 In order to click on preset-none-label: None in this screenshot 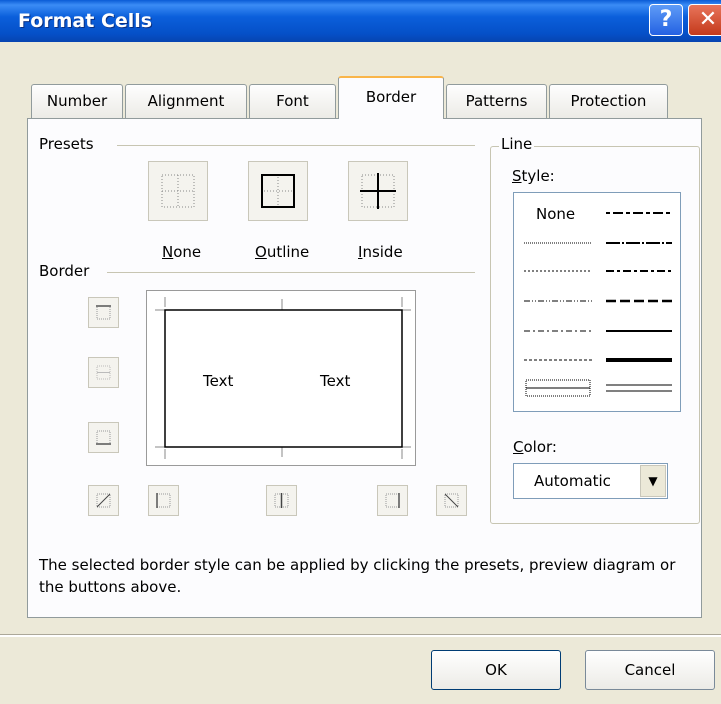, I will do `click(182, 252)`.